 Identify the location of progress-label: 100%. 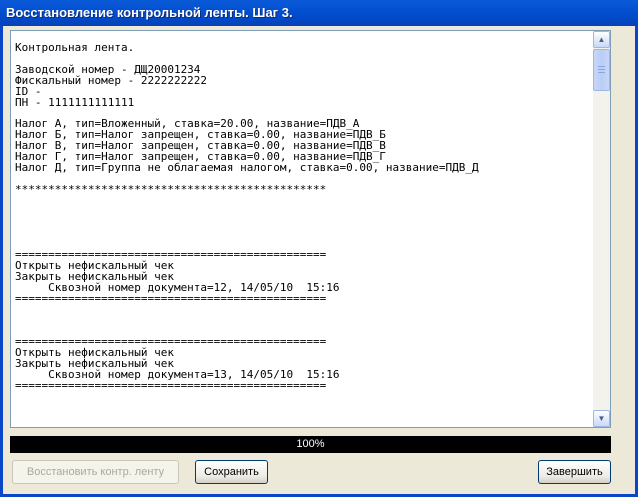
(310, 444).